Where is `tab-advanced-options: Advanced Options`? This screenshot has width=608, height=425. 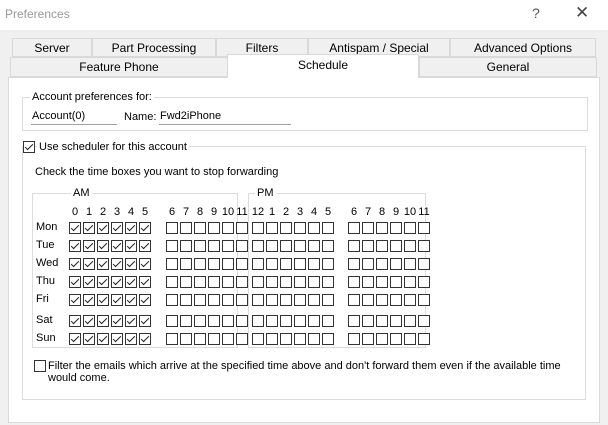
tab-advanced-options: Advanced Options is located at coordinates (523, 47).